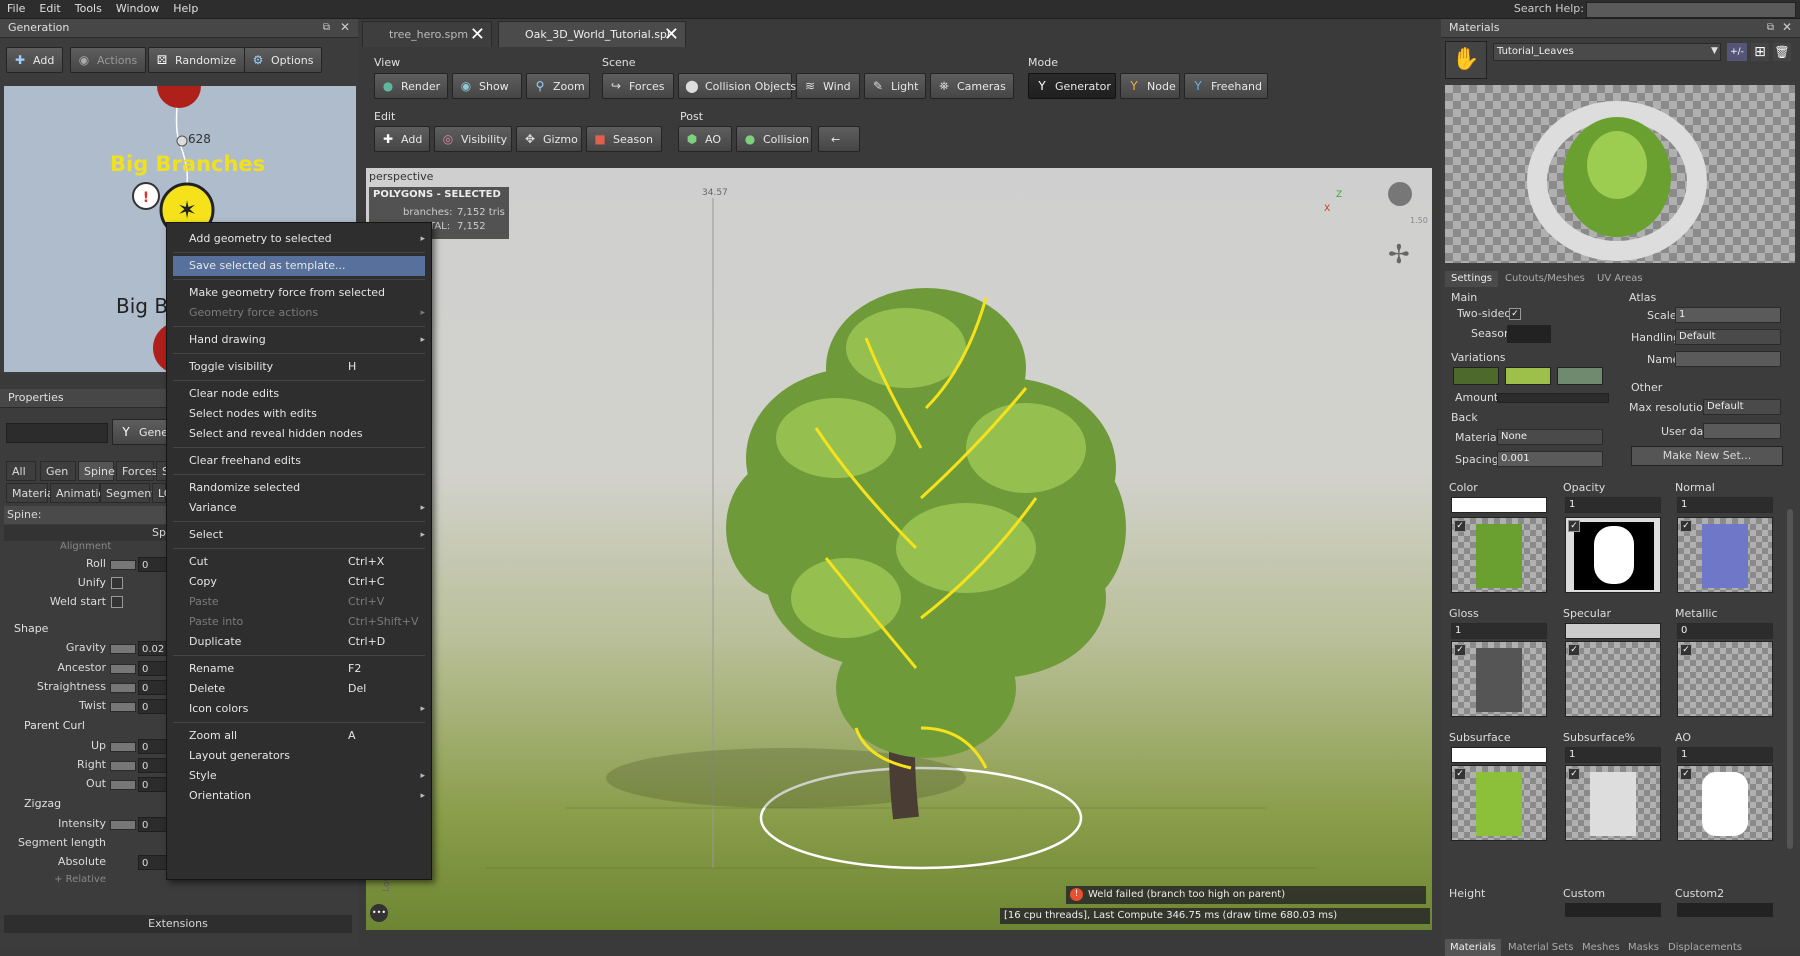  Describe the element at coordinates (1737, 52) in the screenshot. I see `plusminus-button: +/-` at that location.